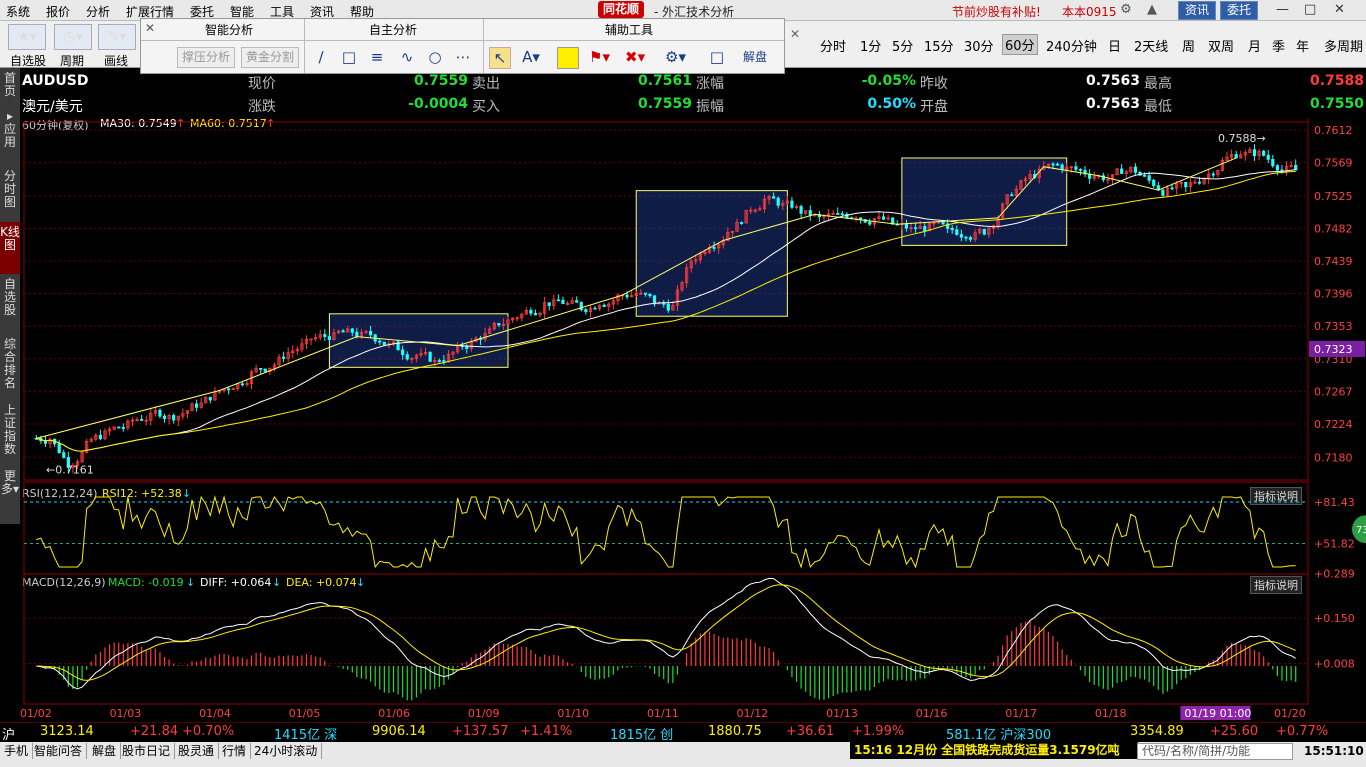 This screenshot has height=767, width=1366. I want to click on draw-label: 画线, so click(116, 60).